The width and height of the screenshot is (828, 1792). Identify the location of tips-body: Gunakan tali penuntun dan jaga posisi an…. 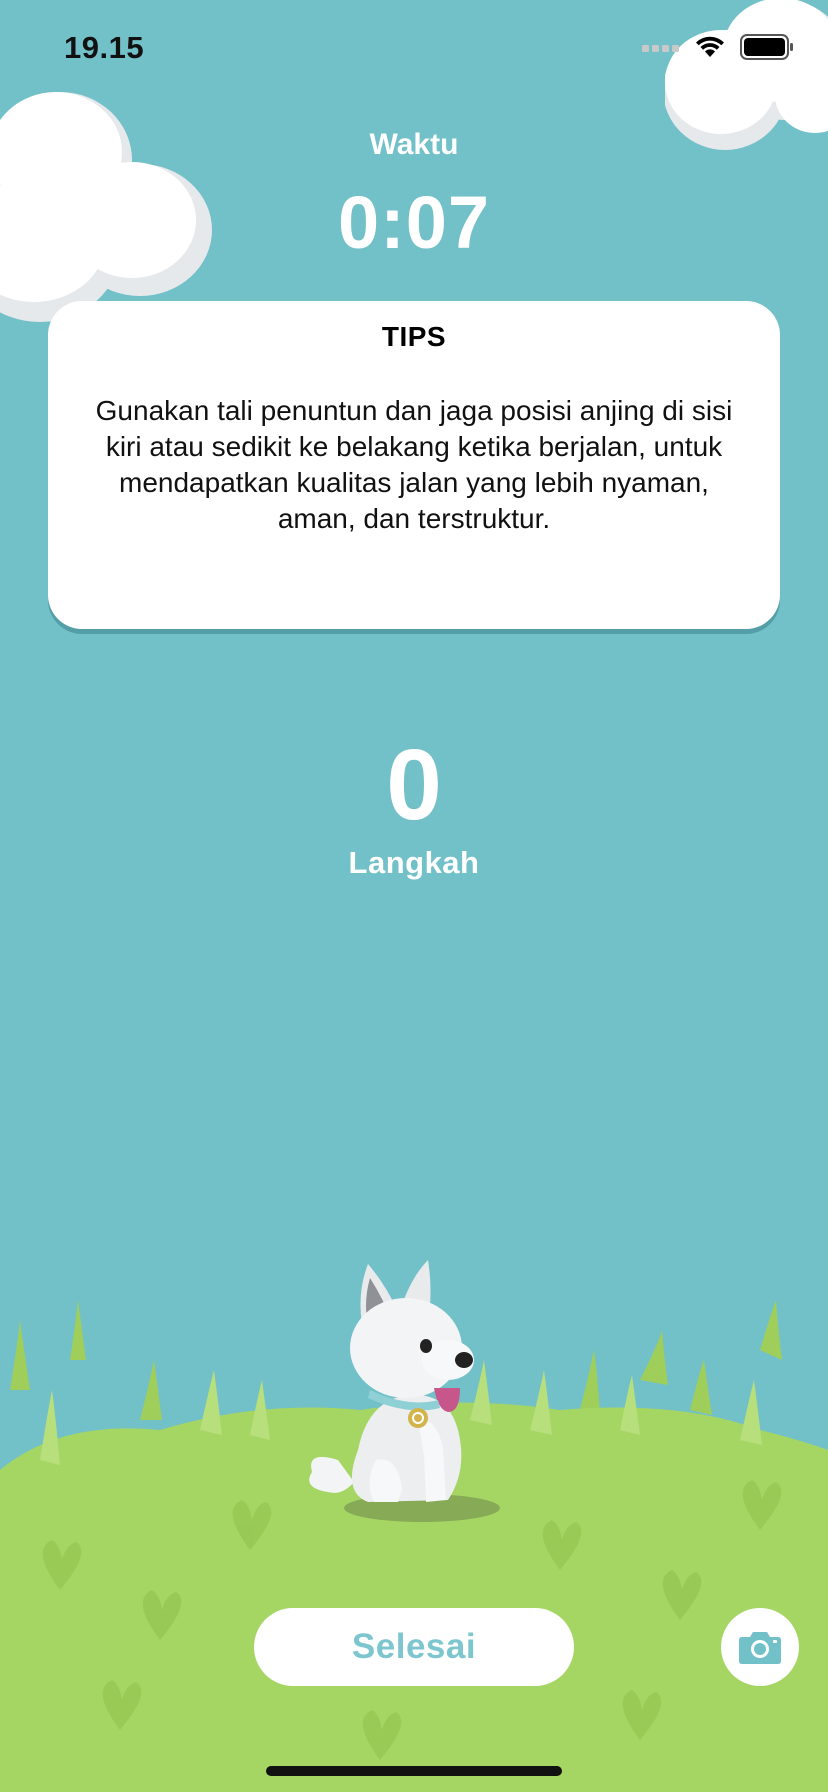
(414, 464).